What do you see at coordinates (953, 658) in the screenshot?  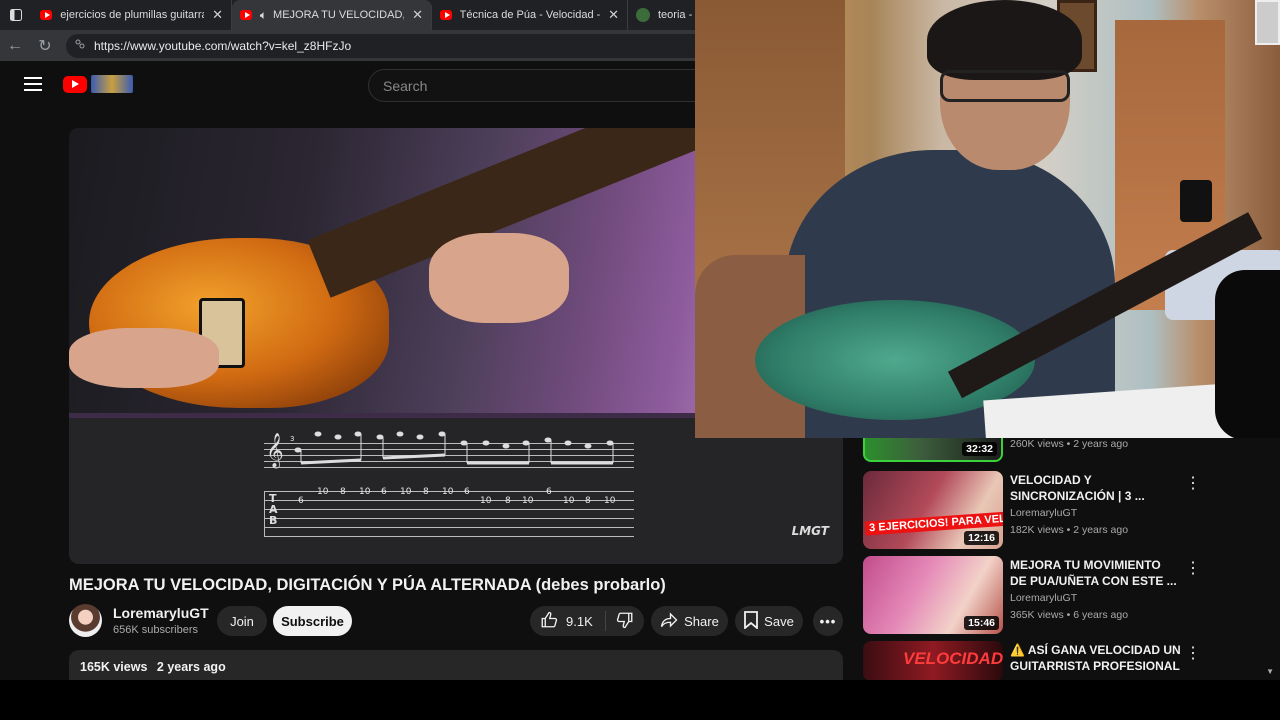 I see `thumbnail-text: VELOCIDAD` at bounding box center [953, 658].